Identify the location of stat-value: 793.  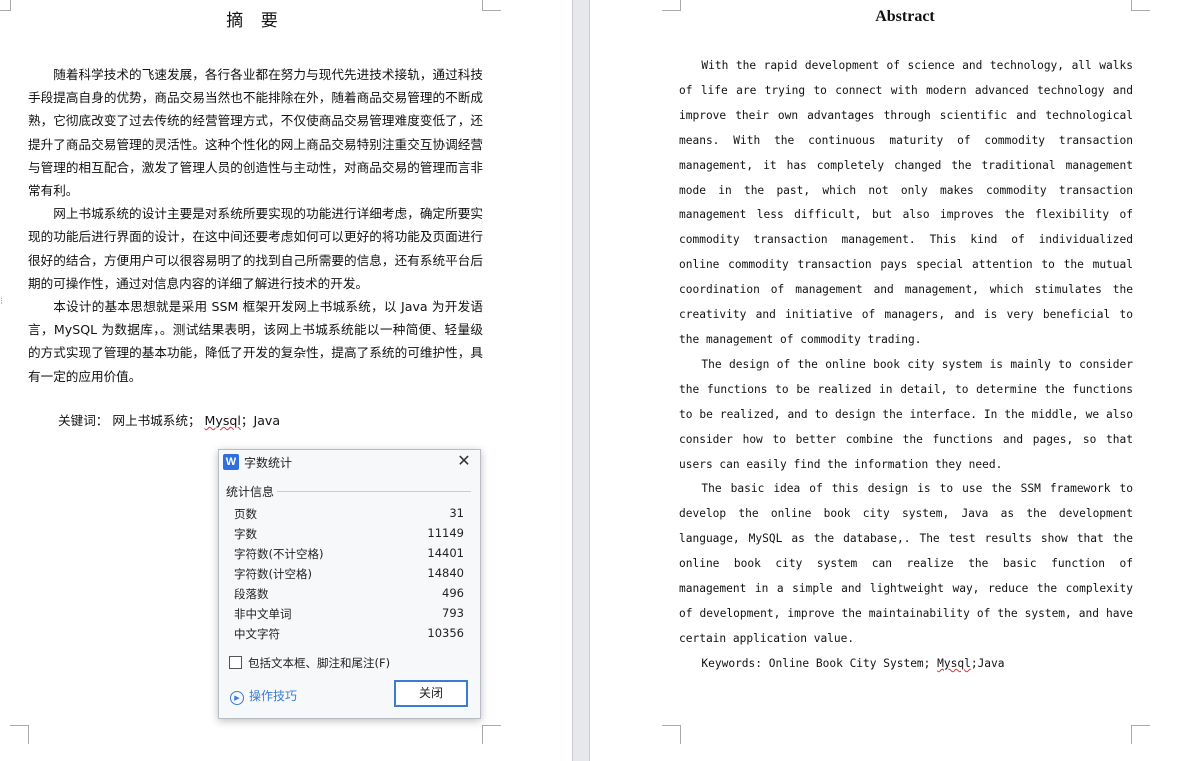
(453, 613).